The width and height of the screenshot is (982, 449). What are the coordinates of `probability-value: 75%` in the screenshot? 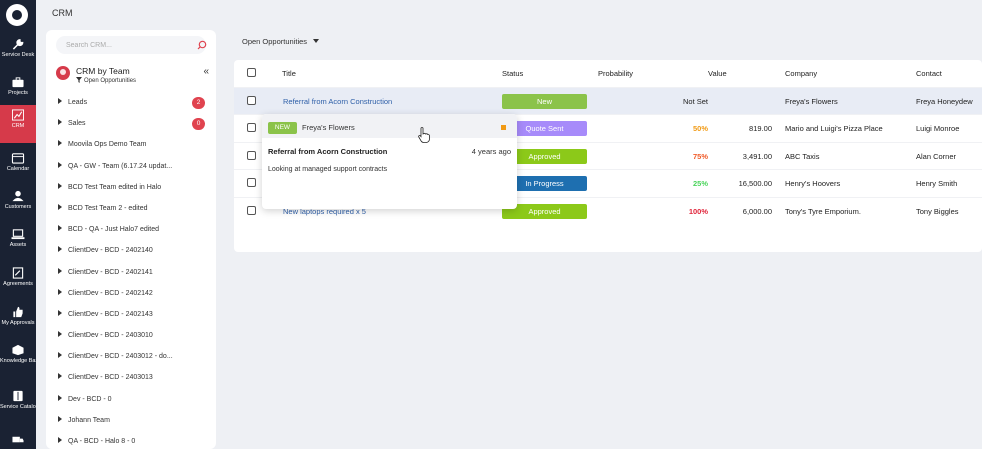 It's located at (700, 156).